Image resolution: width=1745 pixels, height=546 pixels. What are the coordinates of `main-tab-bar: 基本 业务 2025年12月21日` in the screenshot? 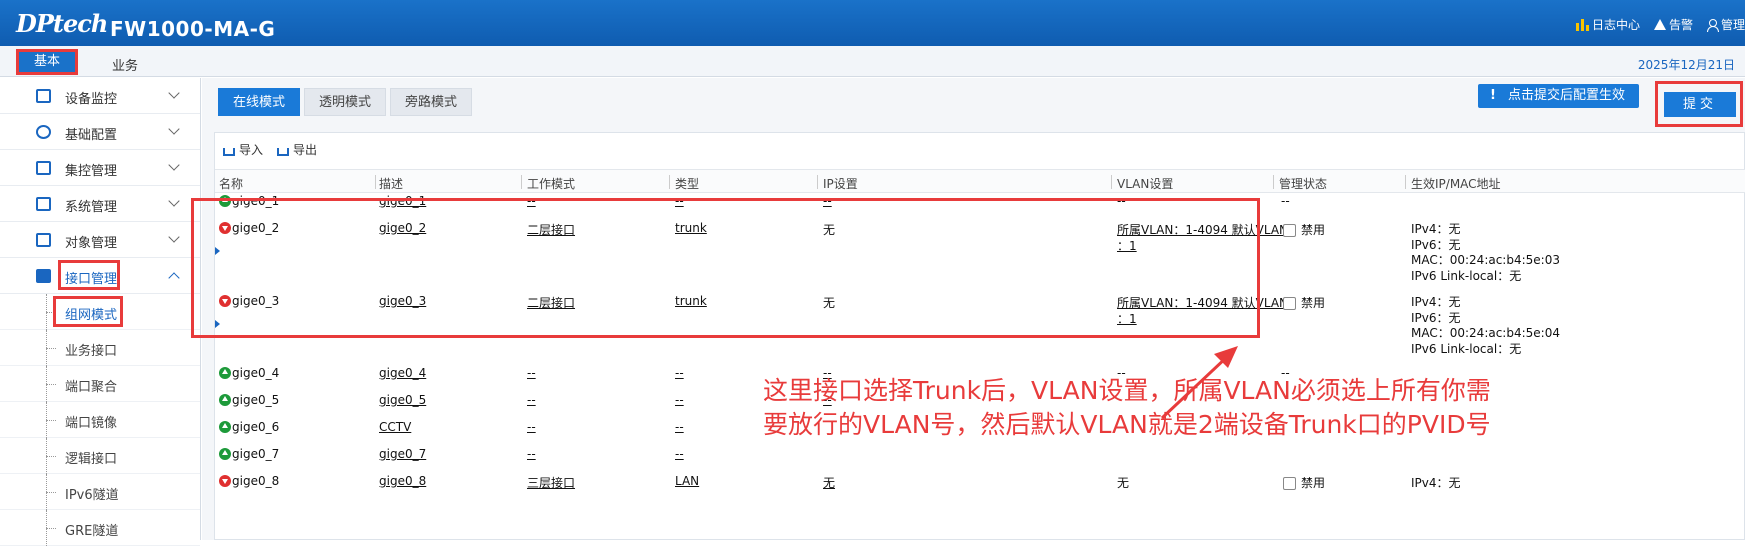 It's located at (872, 61).